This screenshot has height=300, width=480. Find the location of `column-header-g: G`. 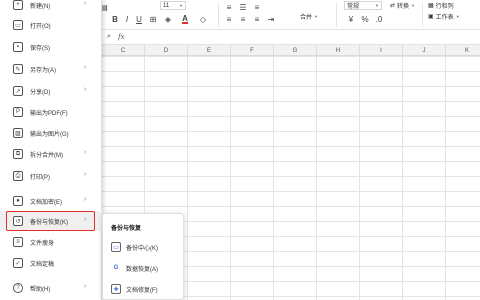

column-header-g: G is located at coordinates (295, 50).